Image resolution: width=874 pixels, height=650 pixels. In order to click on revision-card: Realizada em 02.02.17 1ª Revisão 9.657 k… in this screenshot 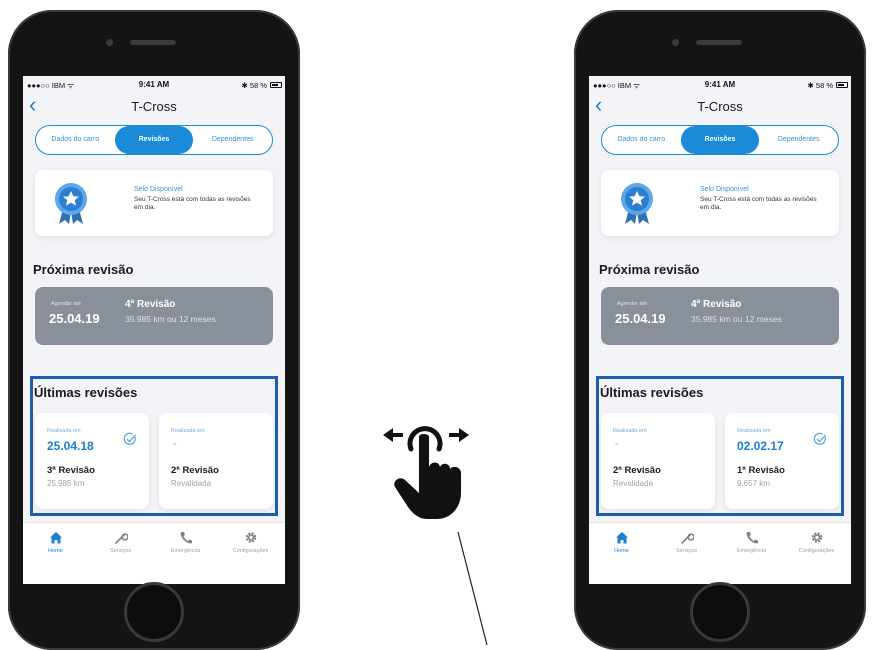, I will do `click(782, 461)`.